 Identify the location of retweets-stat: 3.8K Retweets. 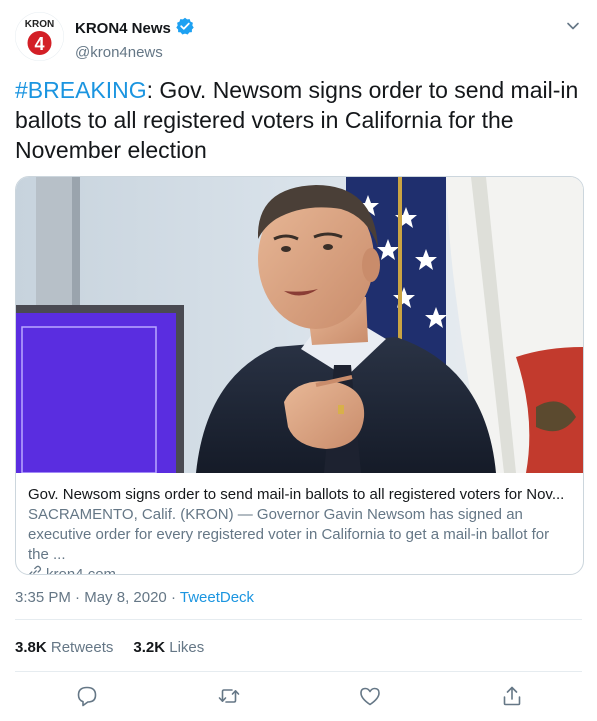
(64, 647).